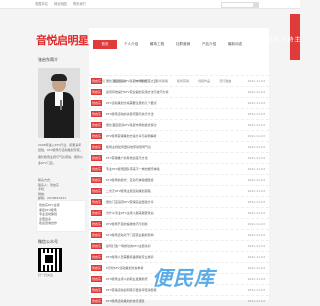 The height and width of the screenshot is (306, 320). Describe the element at coordinates (166, 81) in the screenshot. I see `article-title: 量化酒店培训KTV基层市场的经营之道` at that location.